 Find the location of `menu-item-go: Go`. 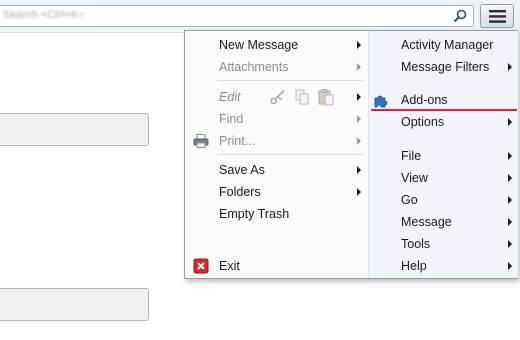

menu-item-go: Go is located at coordinates (443, 200).